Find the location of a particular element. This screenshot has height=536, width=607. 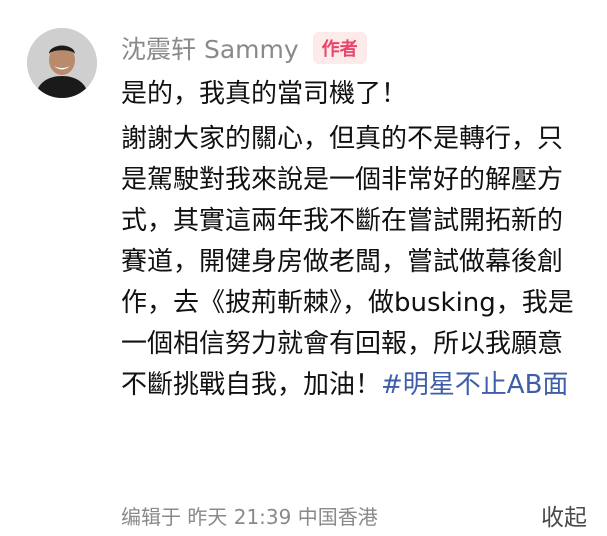

edit-meta: 编辑于 昨天 21:39 中国香港 is located at coordinates (249, 516).